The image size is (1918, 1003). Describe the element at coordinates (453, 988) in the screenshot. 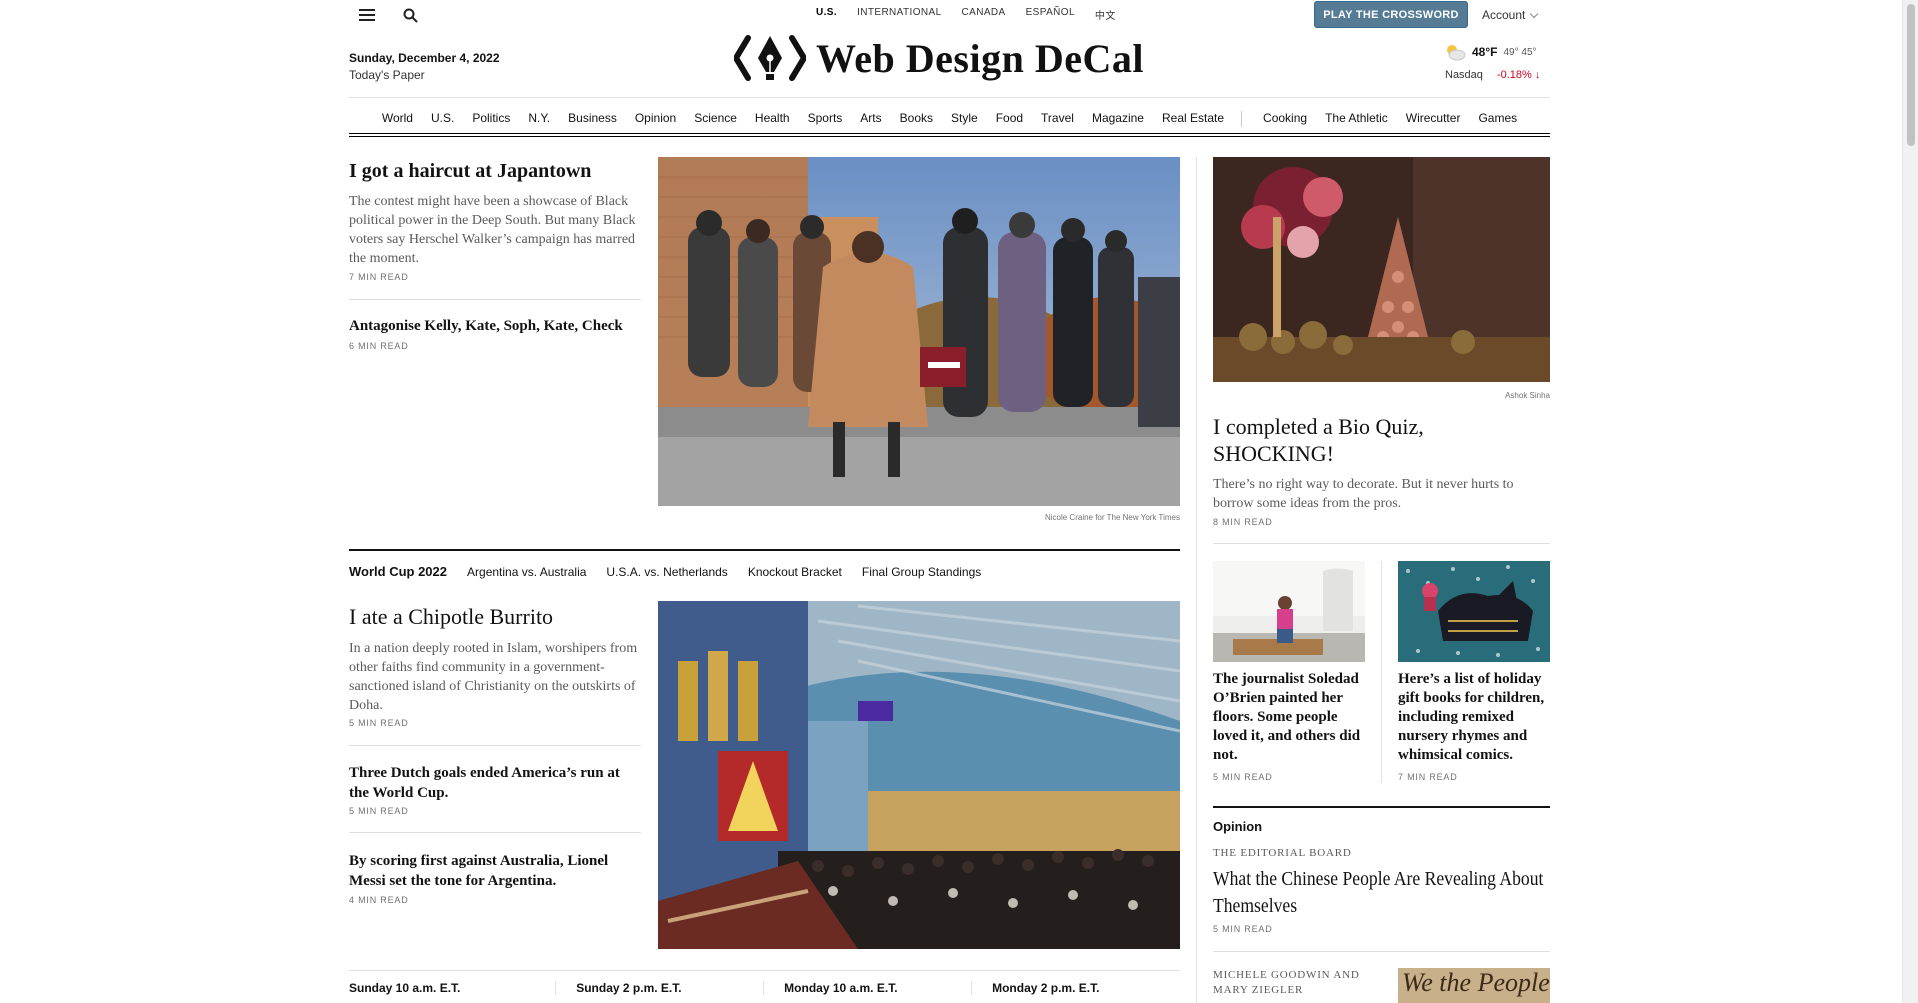

I see `schedule-item: Sunday 10 a.m. E.T.` at that location.